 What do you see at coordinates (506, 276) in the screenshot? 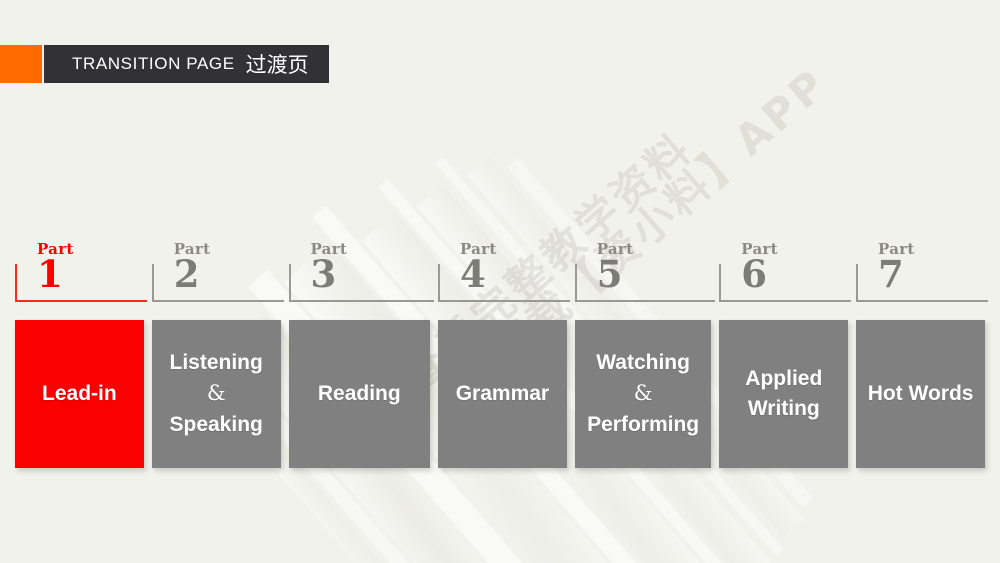
I see `part-header-4: Part 4` at bounding box center [506, 276].